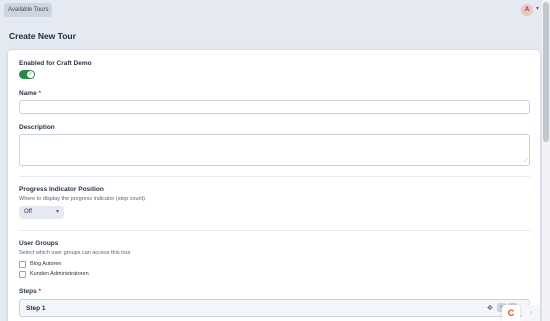 Image resolution: width=550 pixels, height=321 pixels. I want to click on checkbox-blog-autoren: Blog Autoren, so click(40, 264).